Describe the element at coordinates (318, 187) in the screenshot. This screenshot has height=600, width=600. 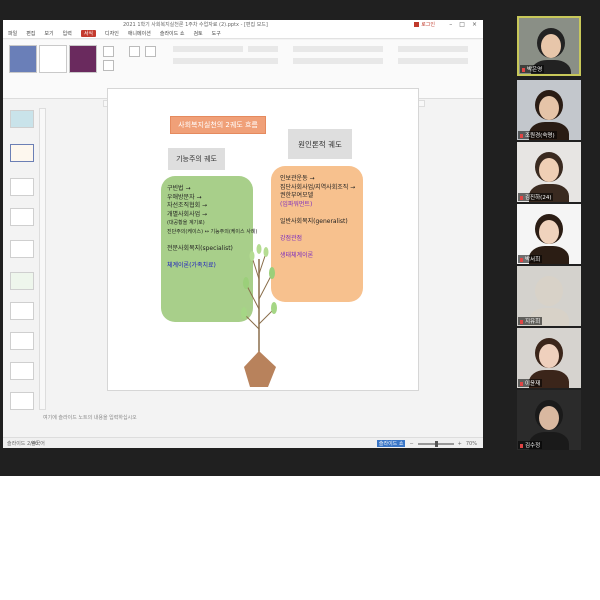
I see `causal-item: 집단사회사업/지역사회조직 →` at that location.